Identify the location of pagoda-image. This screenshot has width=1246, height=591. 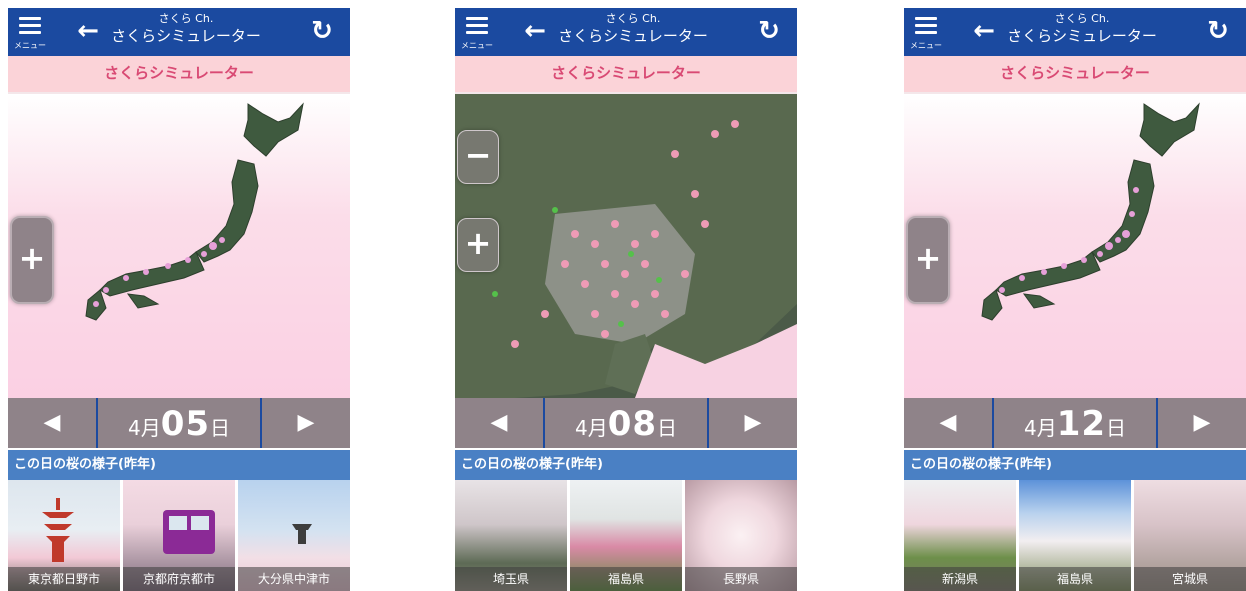
(58, 530).